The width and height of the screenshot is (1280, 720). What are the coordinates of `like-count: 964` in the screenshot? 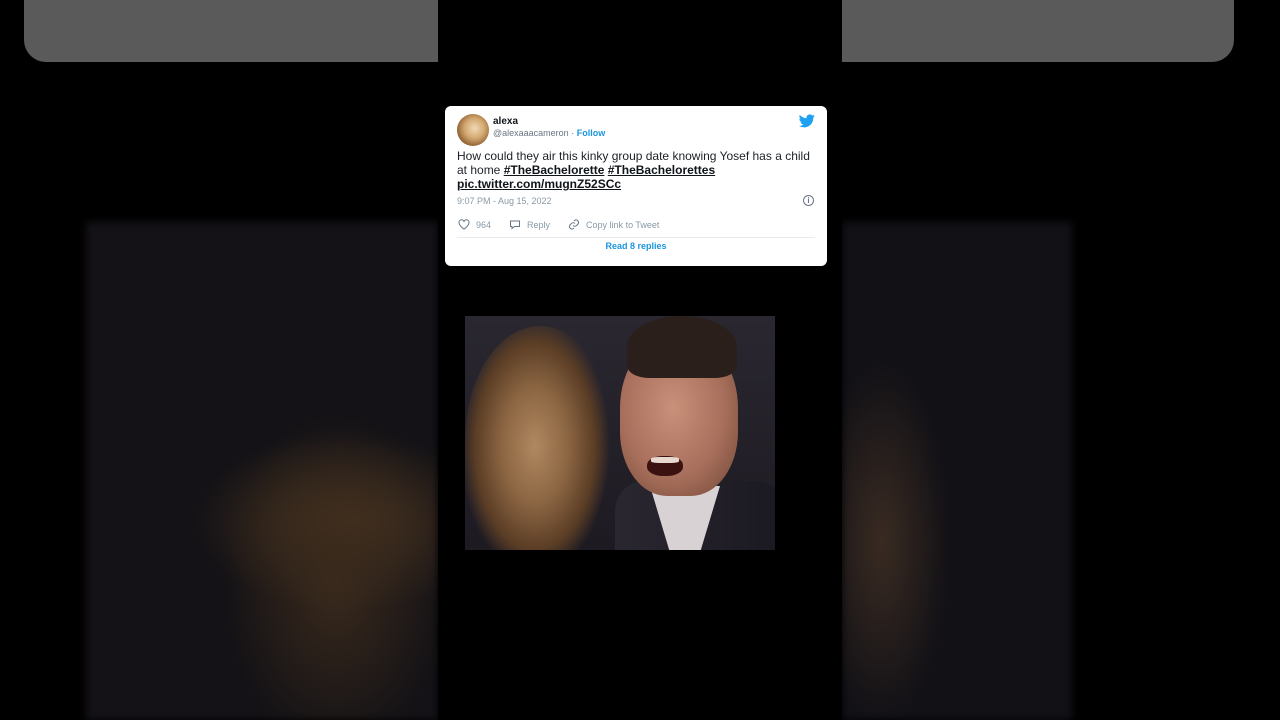 It's located at (484, 224).